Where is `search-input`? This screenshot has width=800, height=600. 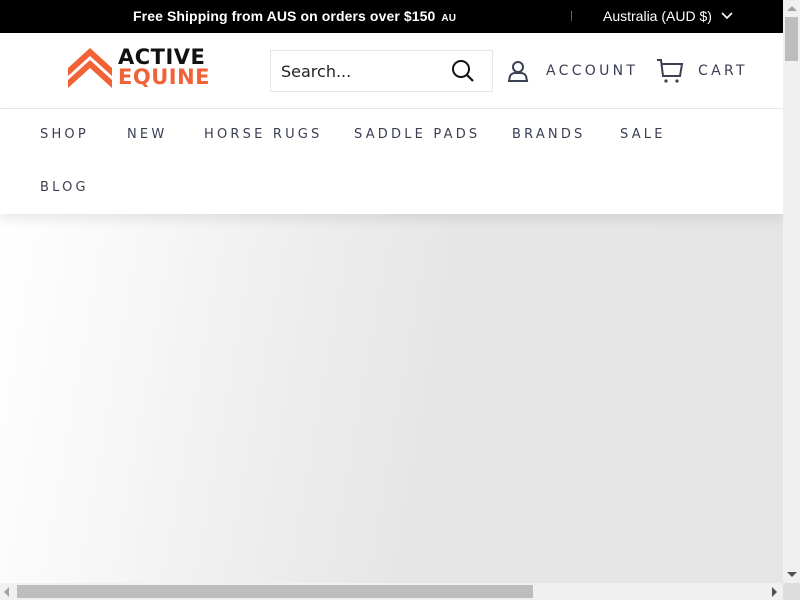 search-input is located at coordinates (356, 71).